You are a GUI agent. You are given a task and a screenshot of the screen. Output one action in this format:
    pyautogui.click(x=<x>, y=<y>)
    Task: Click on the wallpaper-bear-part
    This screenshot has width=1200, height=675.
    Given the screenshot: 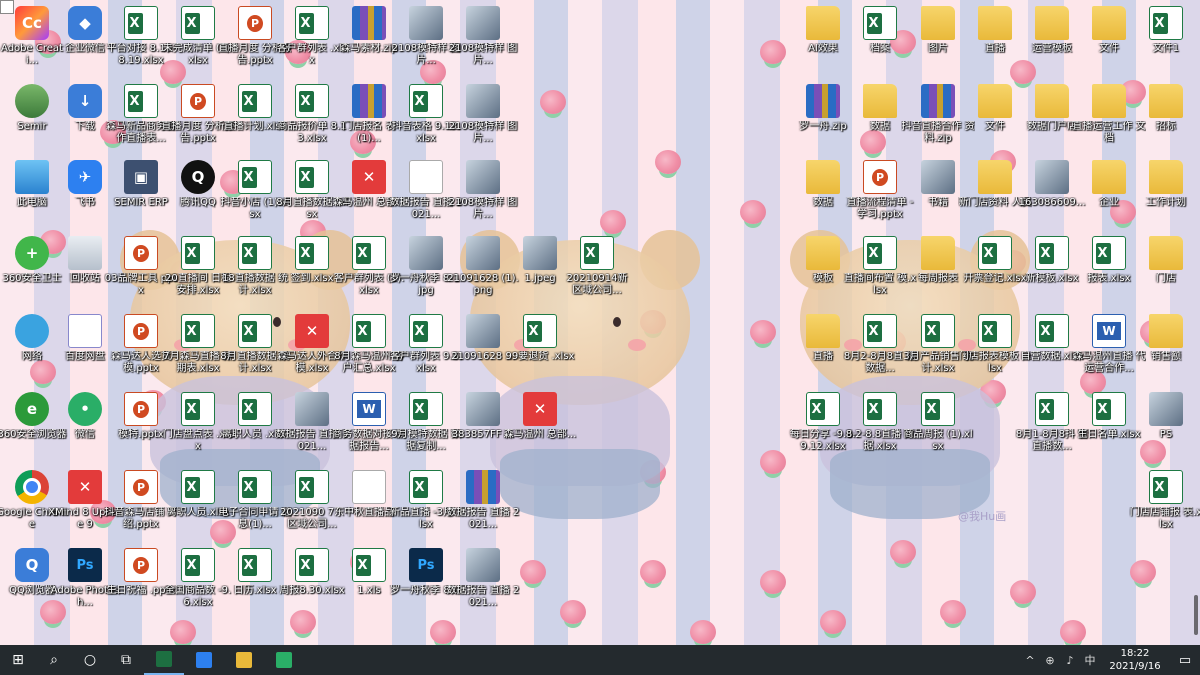 What is the action you would take?
    pyautogui.click(x=617, y=322)
    